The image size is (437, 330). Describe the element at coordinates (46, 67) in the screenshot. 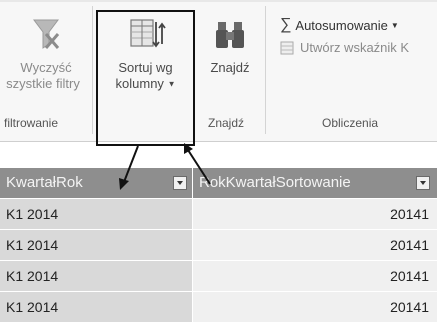

I see `clear-button-line1: Wyczyść` at that location.